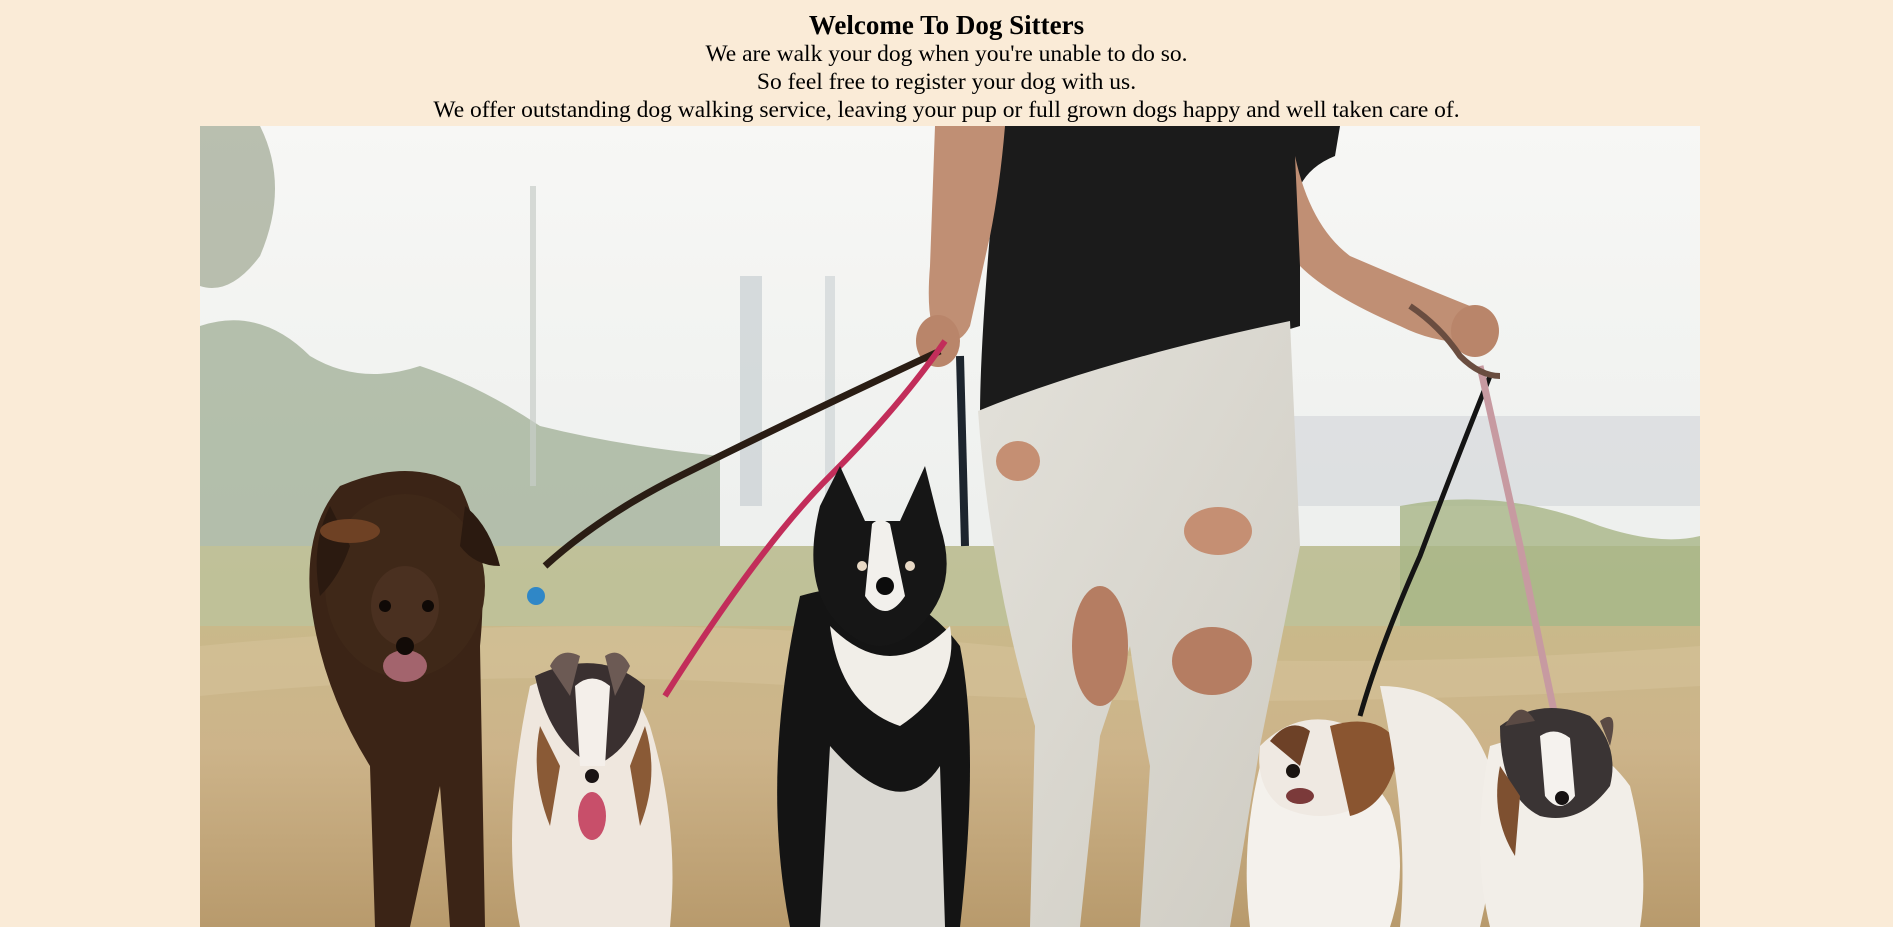  What do you see at coordinates (946, 25) in the screenshot?
I see `page-title: Welcome To Dog Sitters` at bounding box center [946, 25].